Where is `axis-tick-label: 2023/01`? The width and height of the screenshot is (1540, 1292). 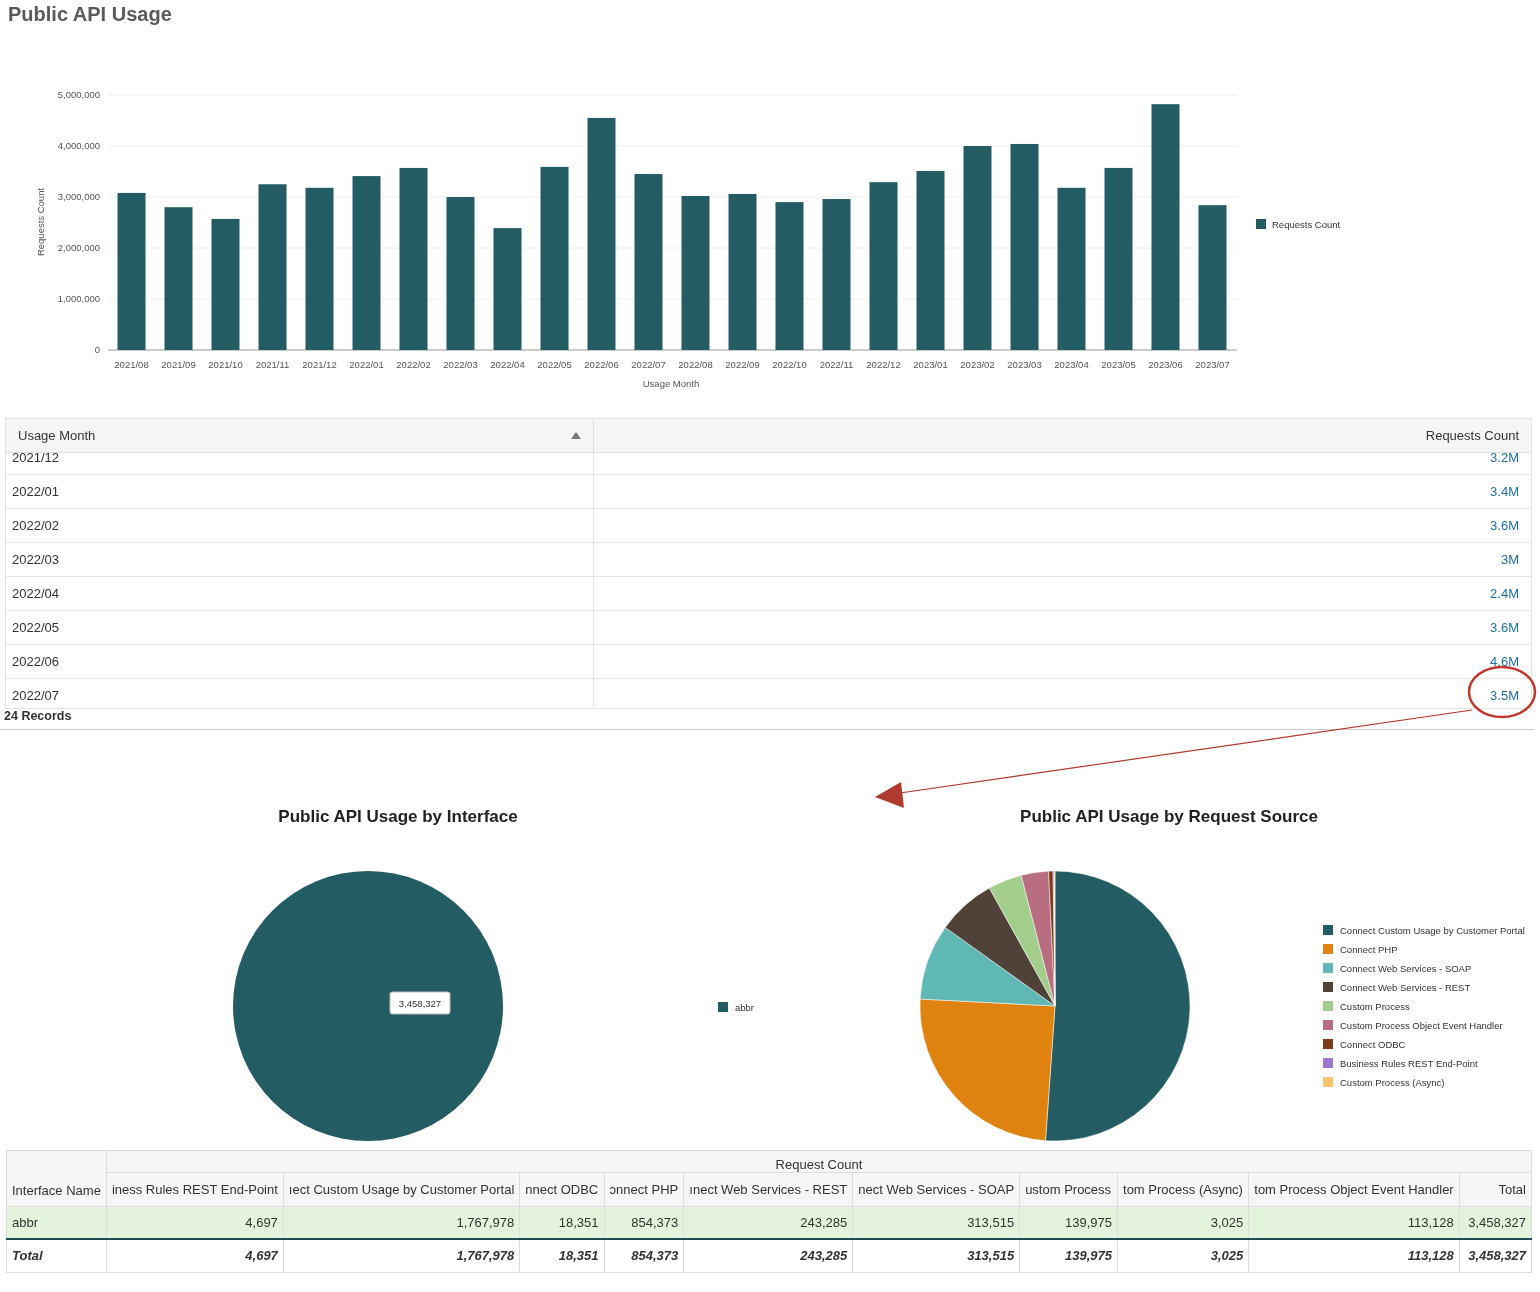
axis-tick-label: 2023/01 is located at coordinates (930, 364).